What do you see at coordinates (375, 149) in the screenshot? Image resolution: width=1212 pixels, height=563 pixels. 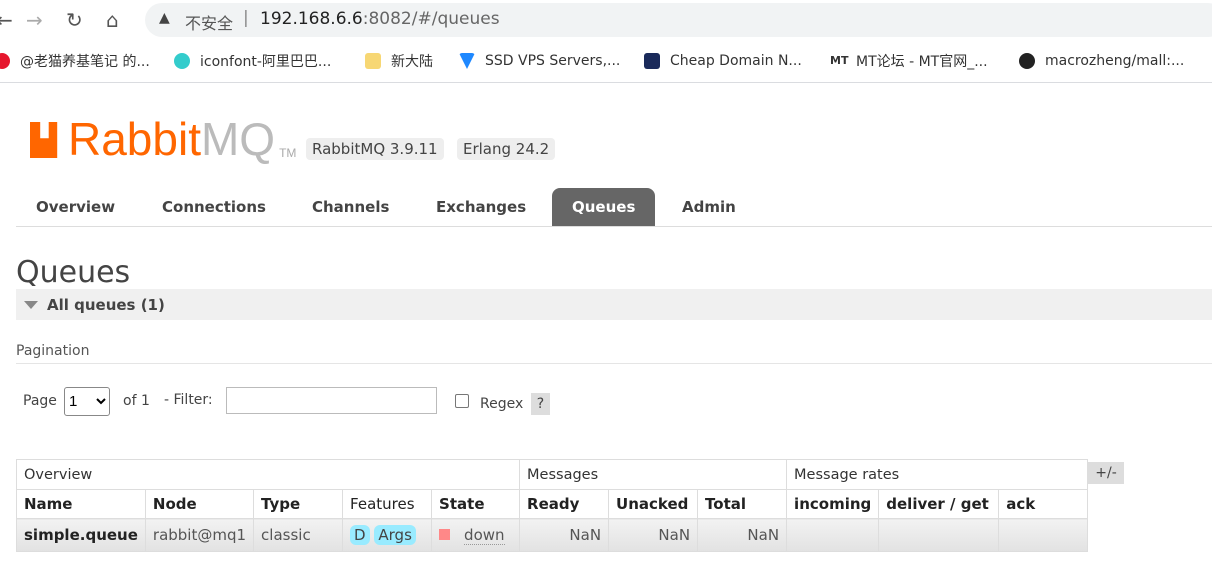 I see `version-badge: RabbitMQ 3.9.11` at bounding box center [375, 149].